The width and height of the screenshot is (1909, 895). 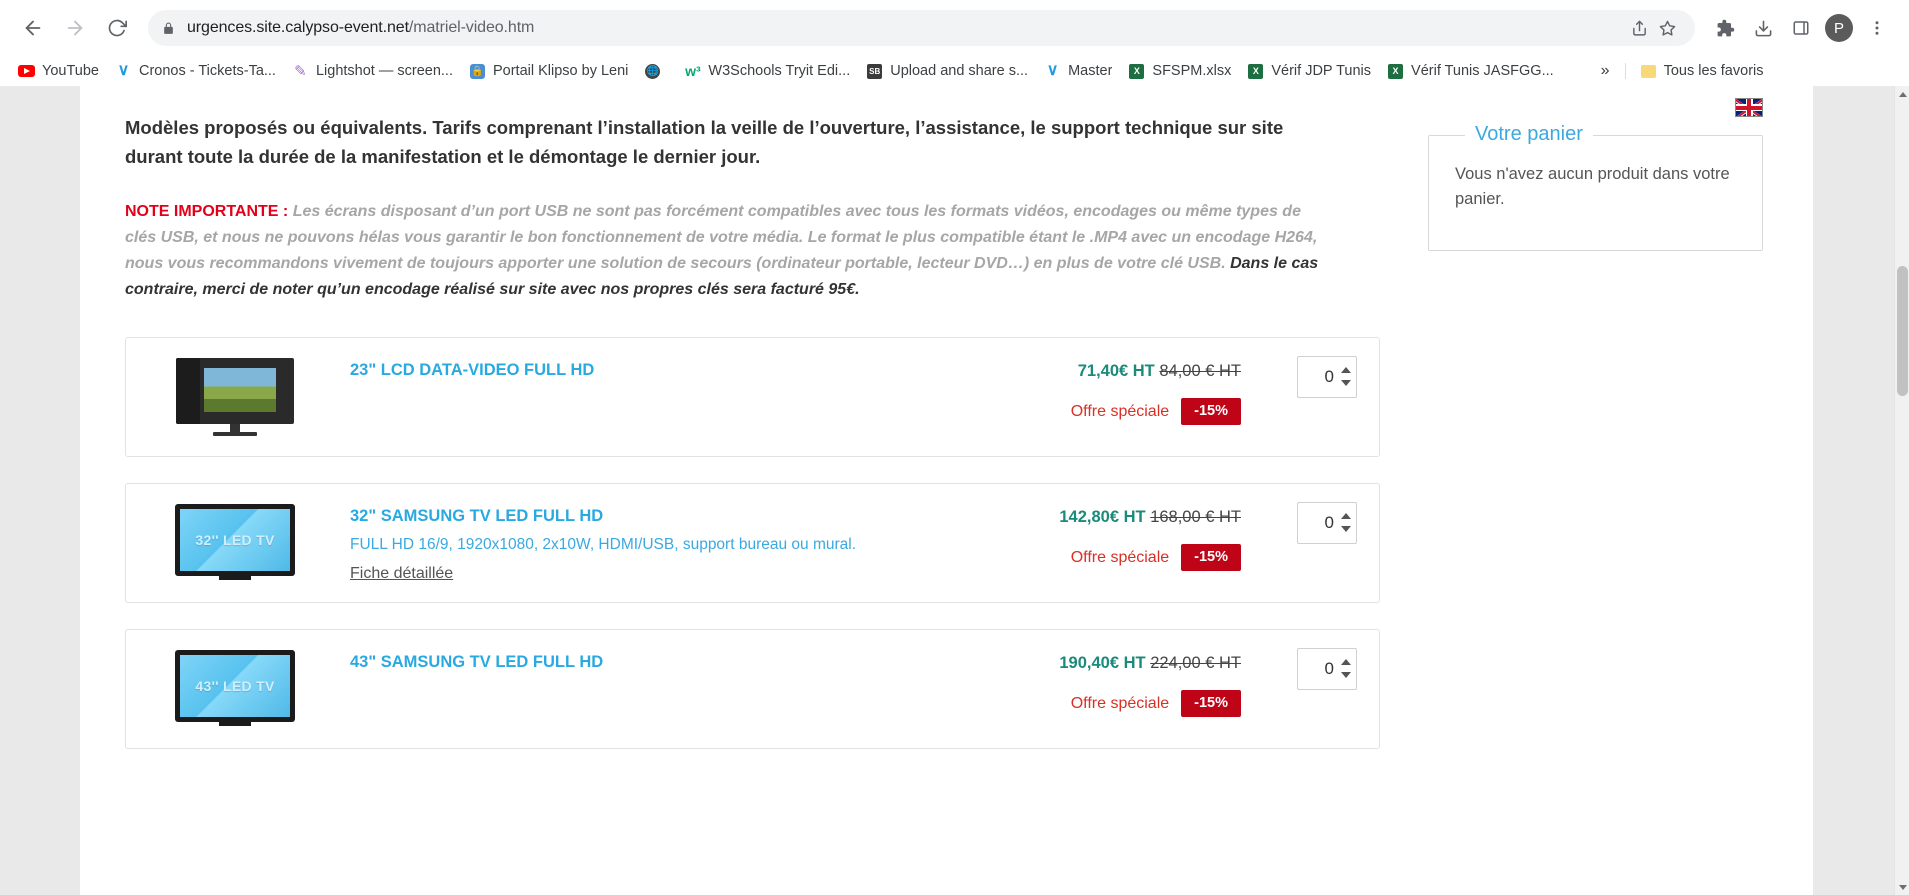 What do you see at coordinates (1725, 28) in the screenshot?
I see `puzzle-icon` at bounding box center [1725, 28].